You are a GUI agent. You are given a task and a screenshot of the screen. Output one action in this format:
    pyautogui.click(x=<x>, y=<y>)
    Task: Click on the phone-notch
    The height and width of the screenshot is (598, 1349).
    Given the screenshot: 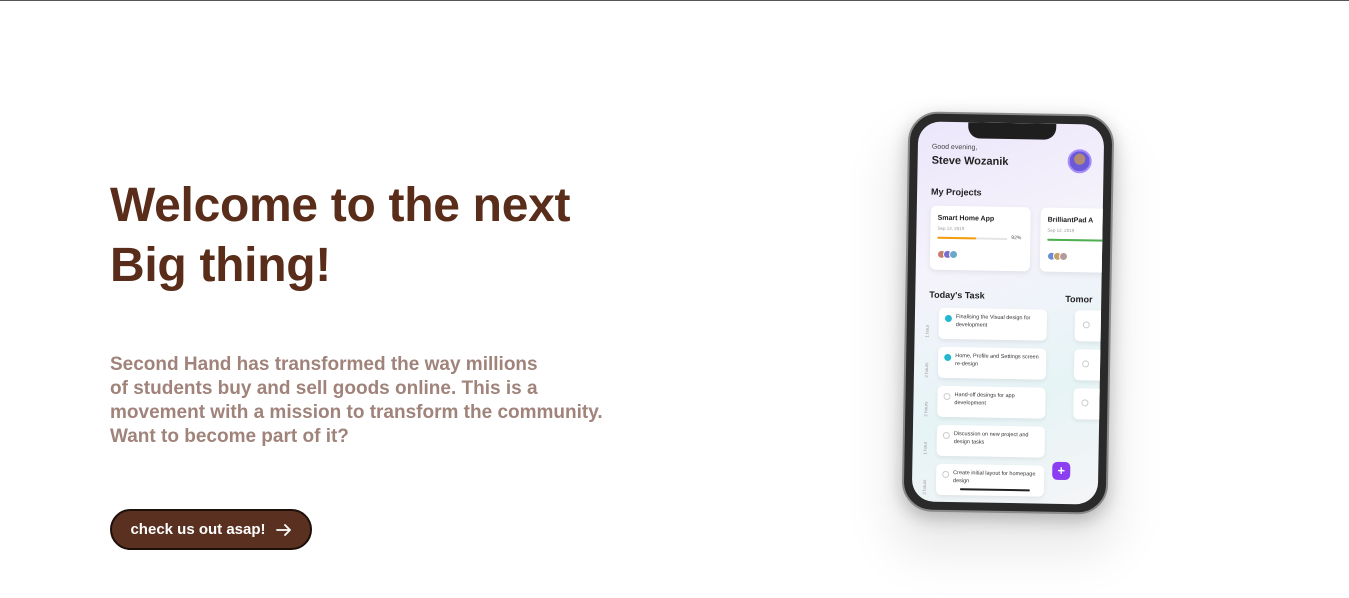 What is the action you would take?
    pyautogui.click(x=1012, y=131)
    